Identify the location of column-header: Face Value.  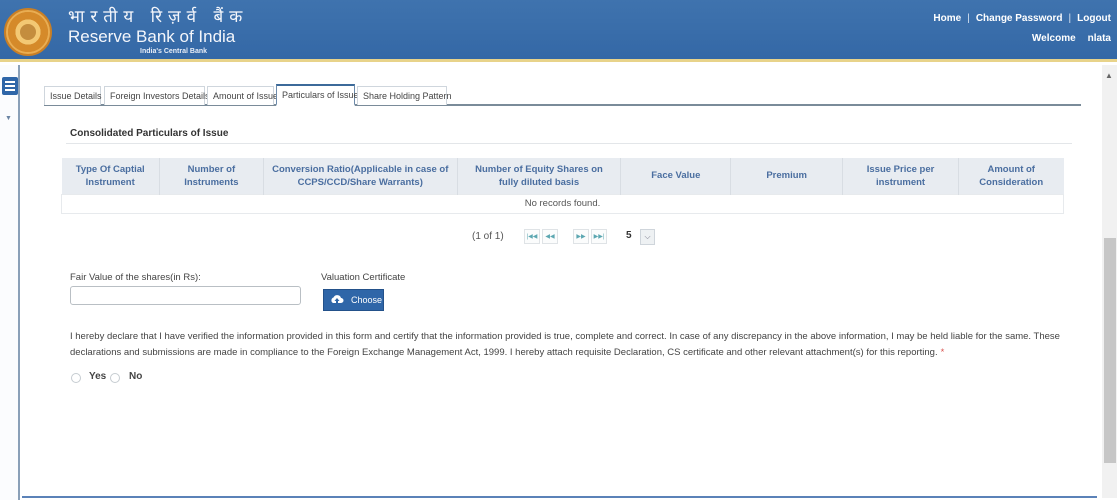
(675, 176).